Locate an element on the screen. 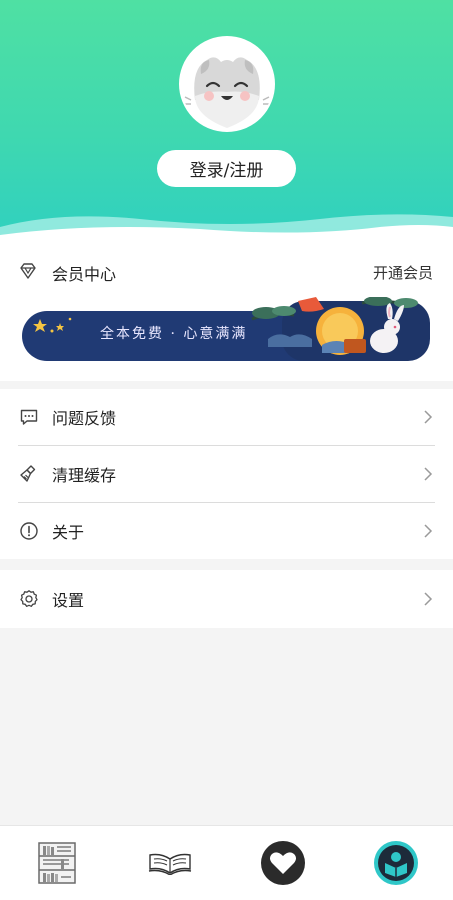 Image resolution: width=453 pixels, height=900 pixels. vip-promo-banner: 全本免费 · 心意满满 is located at coordinates (226, 329).